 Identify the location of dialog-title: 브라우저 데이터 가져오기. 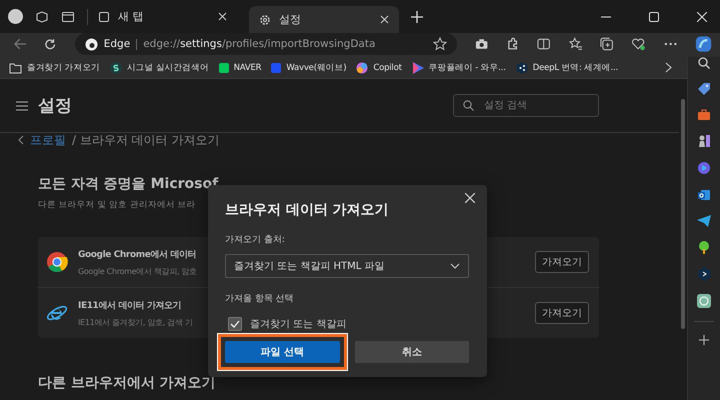
(307, 210).